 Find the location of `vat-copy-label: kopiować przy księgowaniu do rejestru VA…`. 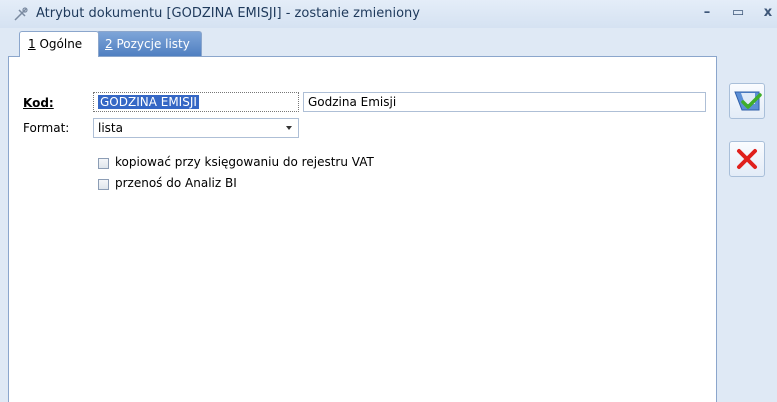

vat-copy-label: kopiować przy księgowaniu do rejestru VA… is located at coordinates (244, 162).